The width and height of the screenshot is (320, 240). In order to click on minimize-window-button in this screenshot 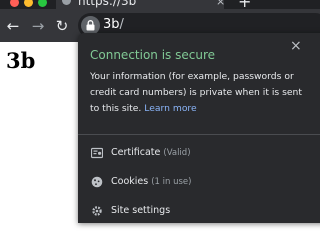, I will do `click(28, 3)`.